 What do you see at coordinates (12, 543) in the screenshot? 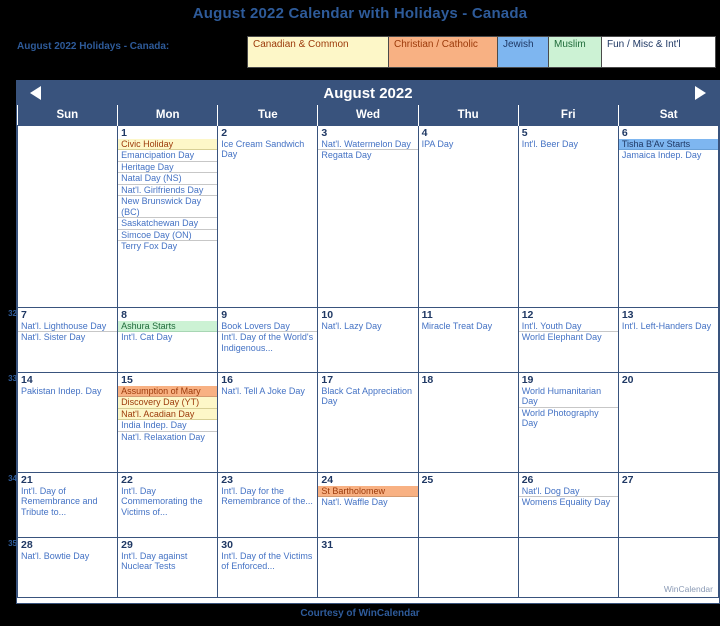
I see `week-number: 35` at bounding box center [12, 543].